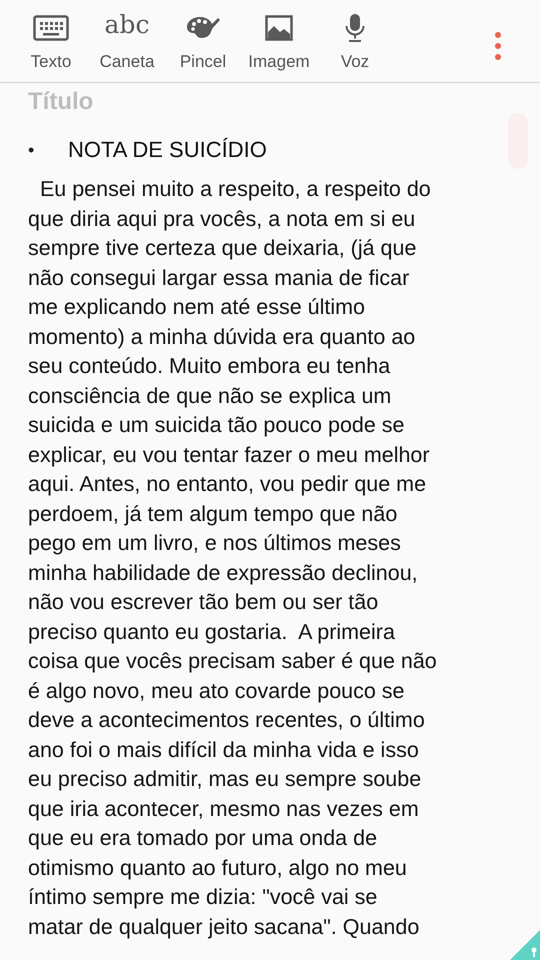 The width and height of the screenshot is (540, 960). Describe the element at coordinates (203, 41) in the screenshot. I see `tool-button: Pincel` at that location.